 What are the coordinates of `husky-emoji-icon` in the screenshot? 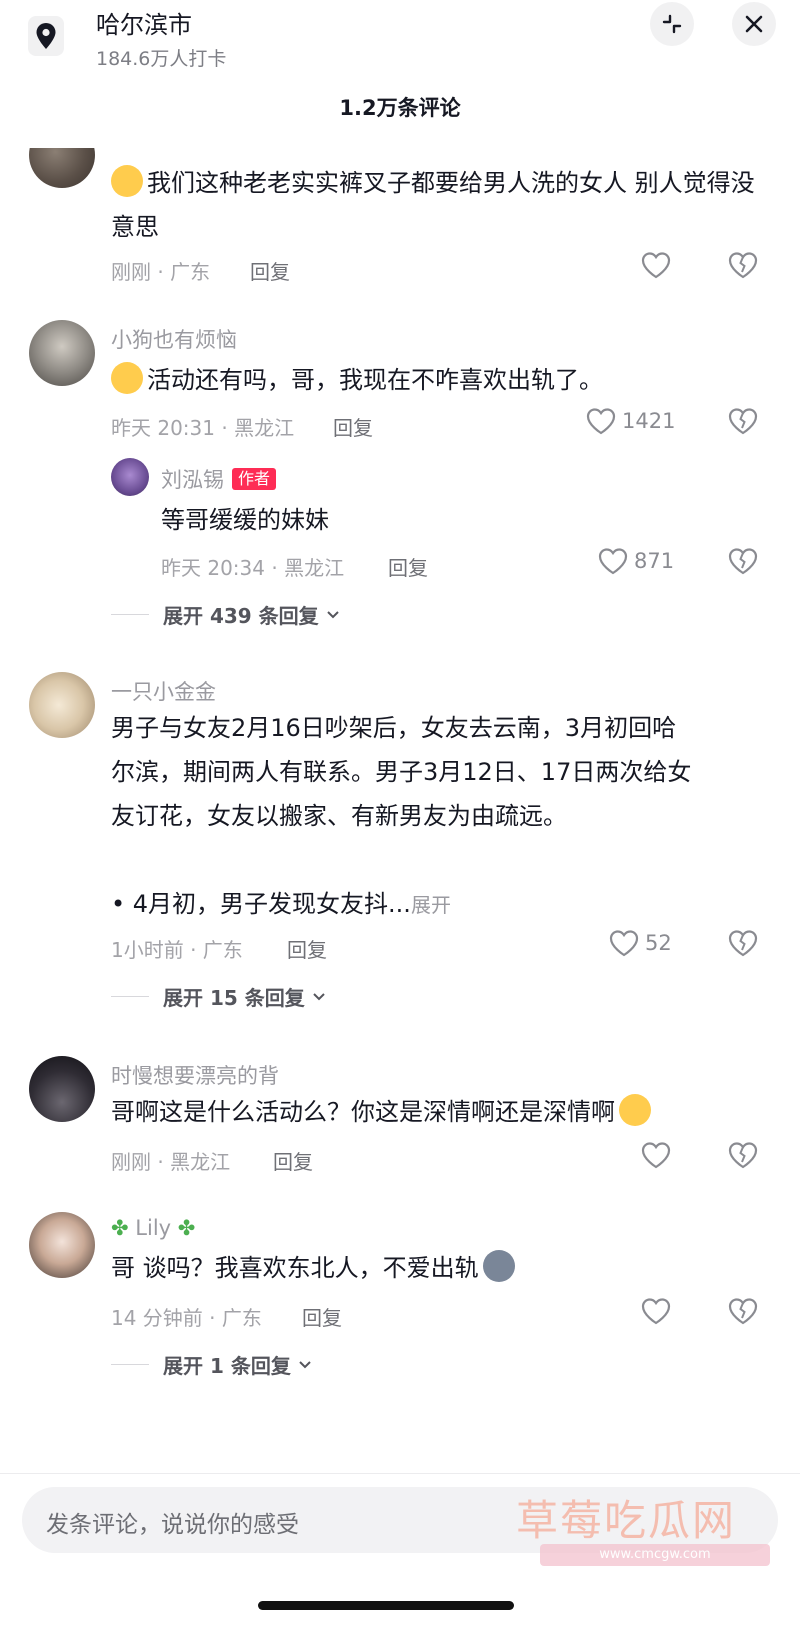 It's located at (498, 1266).